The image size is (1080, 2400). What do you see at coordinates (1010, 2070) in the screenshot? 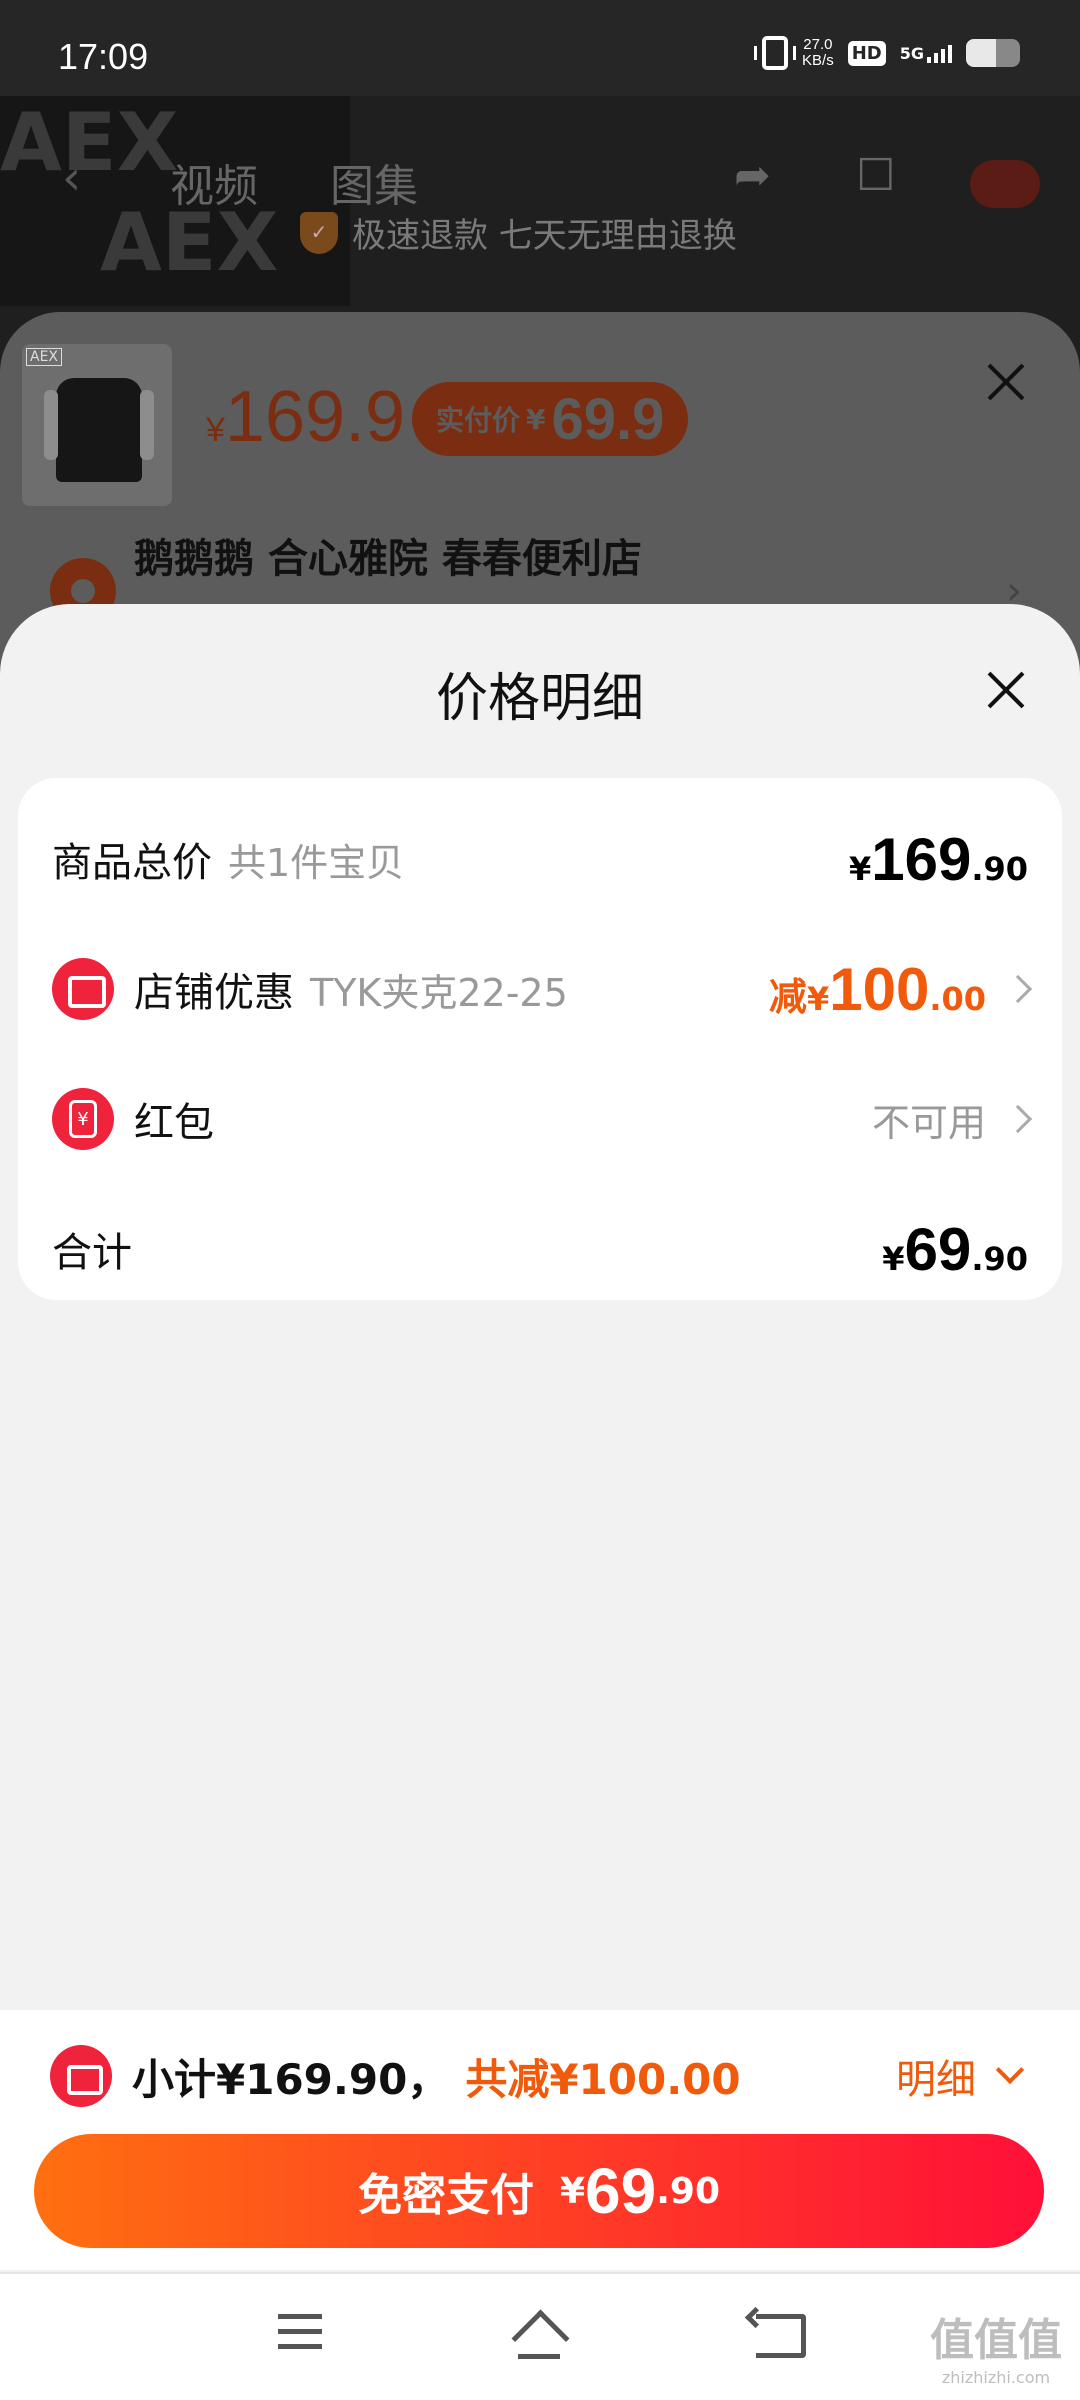
I see `chevron-down-icon` at bounding box center [1010, 2070].